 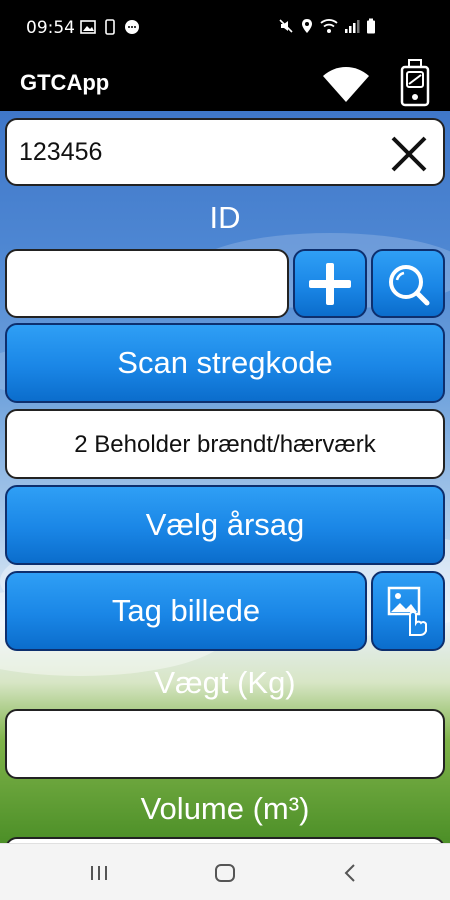 What do you see at coordinates (225, 28) in the screenshot?
I see `status-bar: 09:54` at bounding box center [225, 28].